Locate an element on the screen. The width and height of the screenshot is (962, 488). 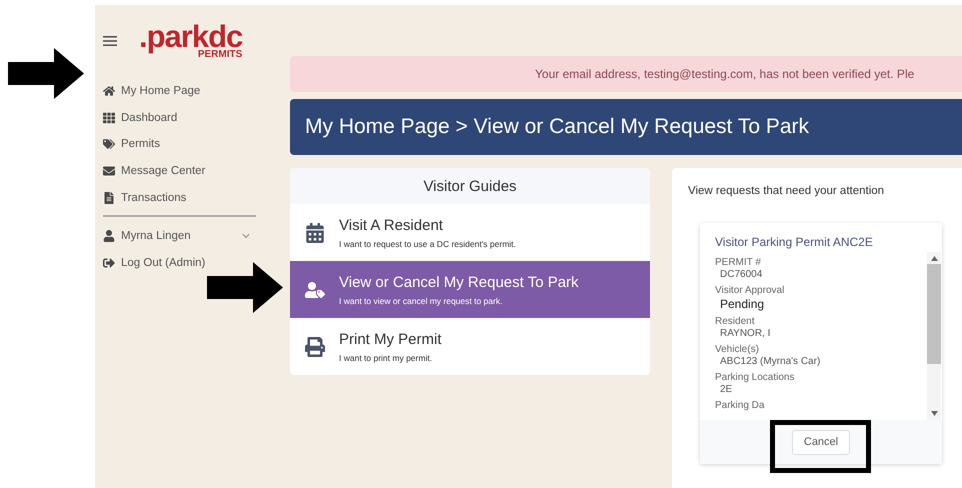
menu-icon is located at coordinates (110, 41).